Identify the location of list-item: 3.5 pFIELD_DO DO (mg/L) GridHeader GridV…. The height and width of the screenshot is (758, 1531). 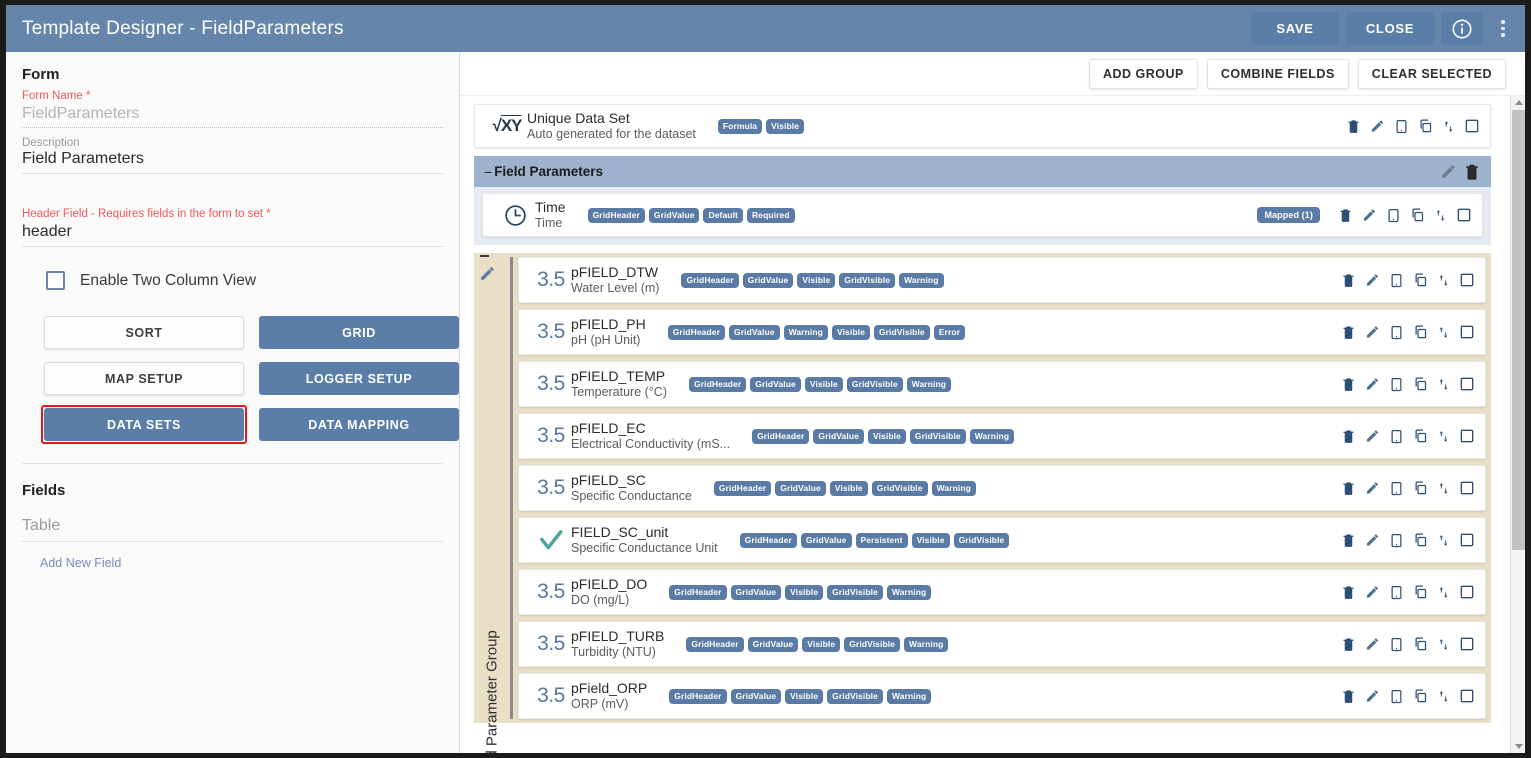
(1002, 592).